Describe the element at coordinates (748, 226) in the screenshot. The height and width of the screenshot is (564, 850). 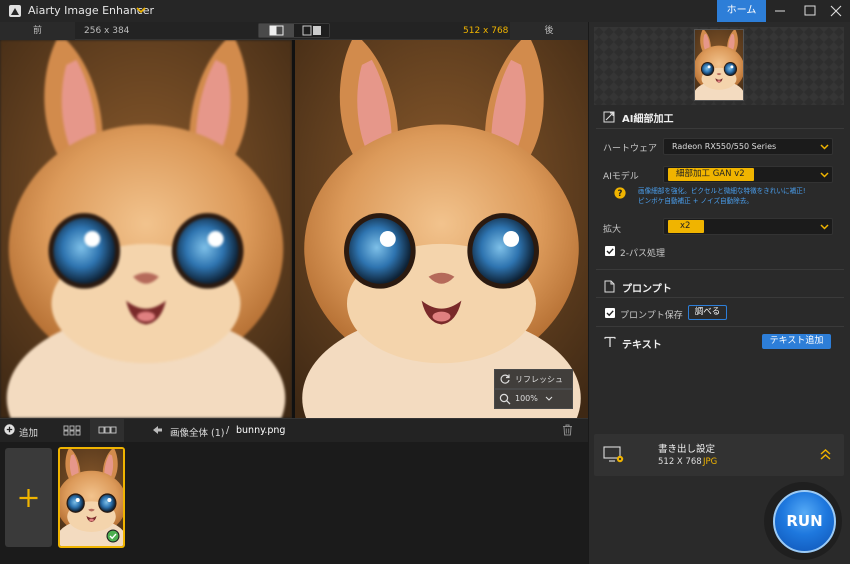
I see `scale-select: x2` at that location.